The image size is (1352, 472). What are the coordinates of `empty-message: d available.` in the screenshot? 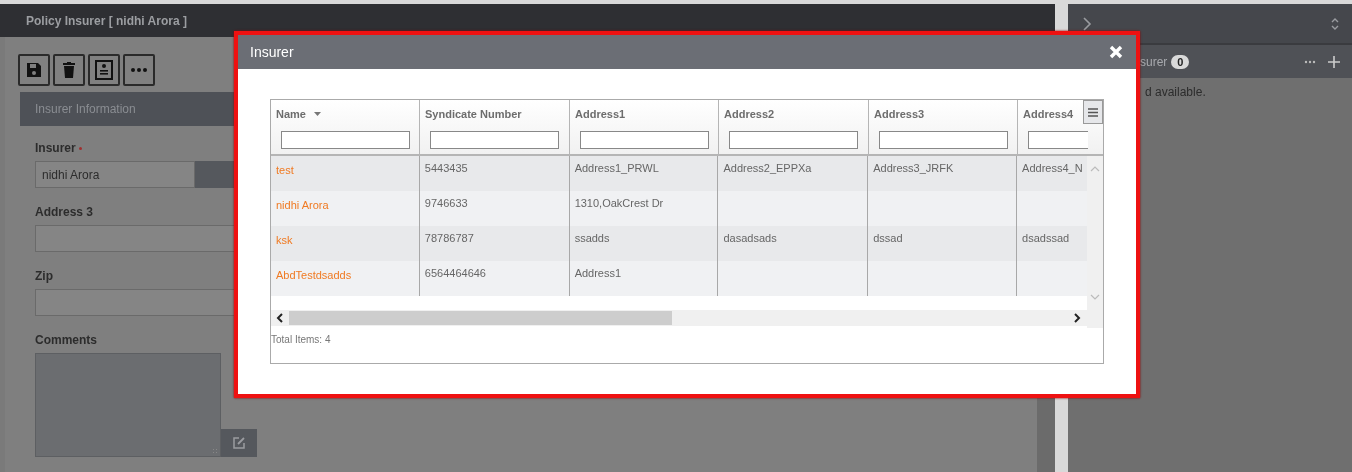 It's located at (1175, 92).